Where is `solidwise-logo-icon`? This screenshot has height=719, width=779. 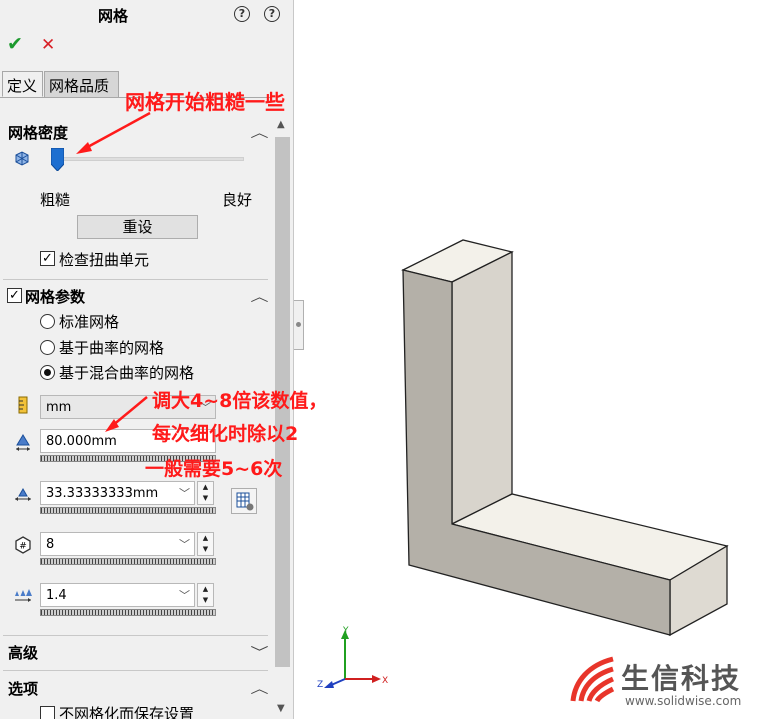 solidwise-logo-icon is located at coordinates (592, 679).